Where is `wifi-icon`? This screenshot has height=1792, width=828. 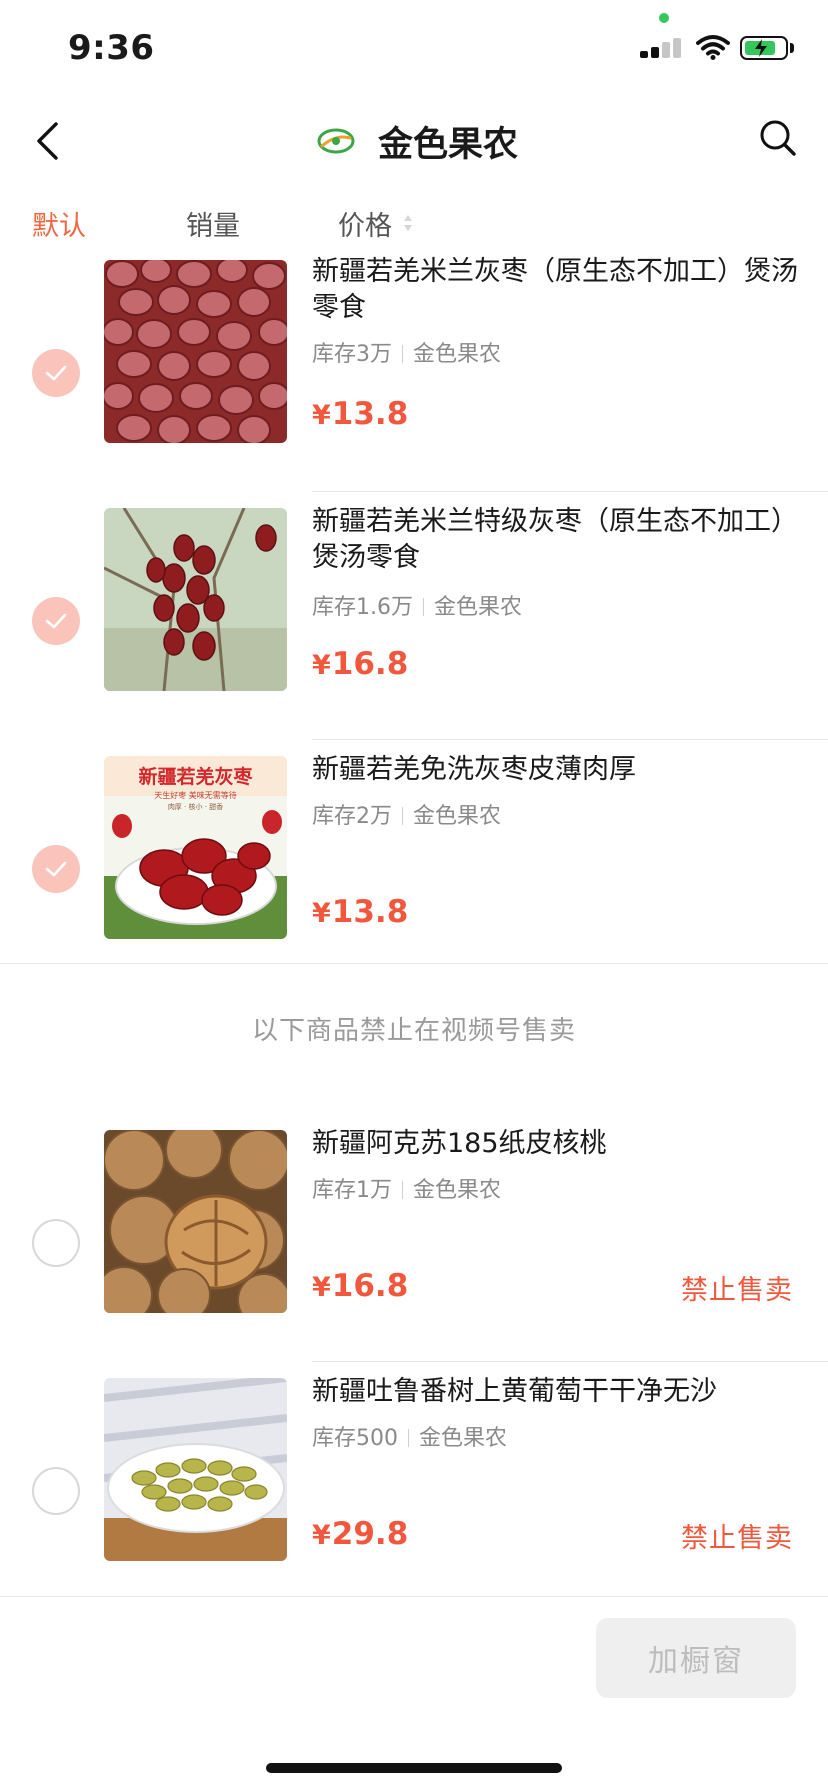
wifi-icon is located at coordinates (713, 47).